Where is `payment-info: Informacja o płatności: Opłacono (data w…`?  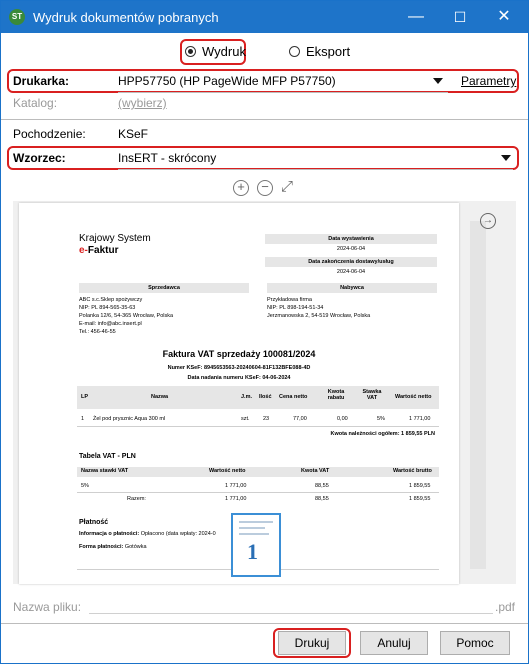 payment-info: Informacja o płatności: Opłacono (data w… is located at coordinates (147, 534).